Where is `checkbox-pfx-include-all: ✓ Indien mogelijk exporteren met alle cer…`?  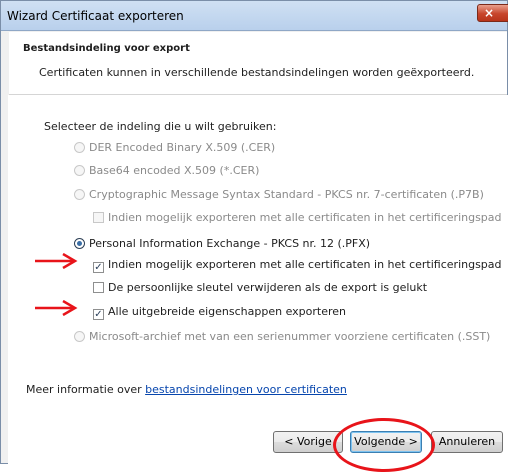 checkbox-pfx-include-all: ✓ Indien mogelijk exporteren met alle cer… is located at coordinates (297, 265).